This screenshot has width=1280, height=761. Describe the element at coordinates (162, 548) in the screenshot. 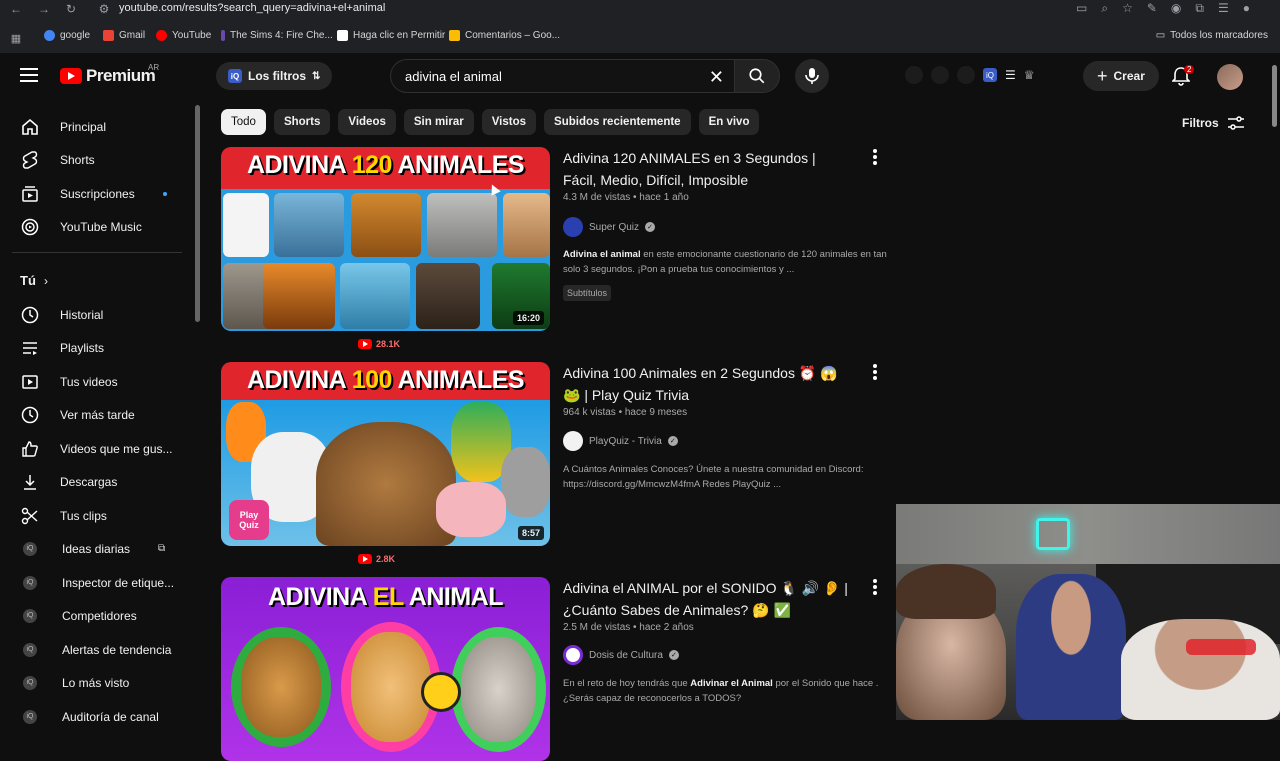

I see `external-link-icon: ⧉` at that location.